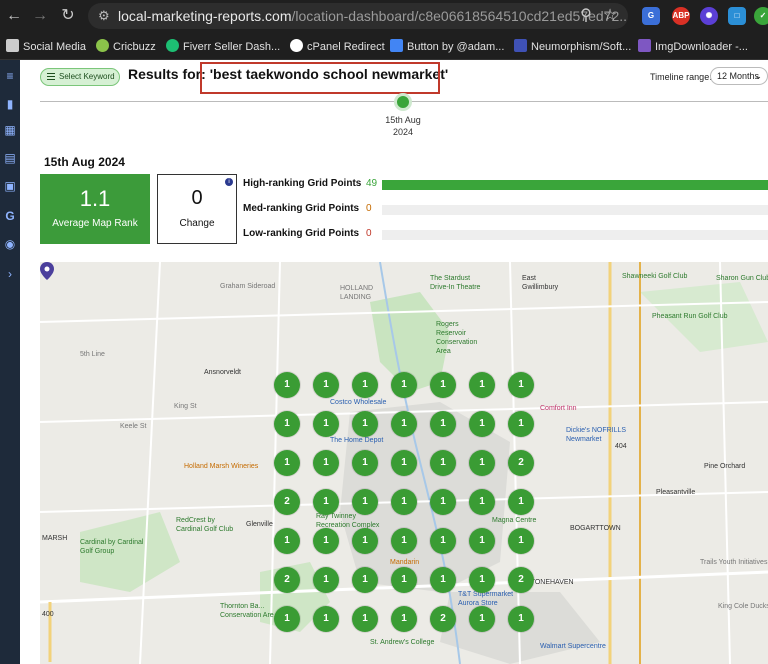 The image size is (768, 664). Describe the element at coordinates (681, 16) in the screenshot. I see `adblock-extension-icon: ABP` at that location.